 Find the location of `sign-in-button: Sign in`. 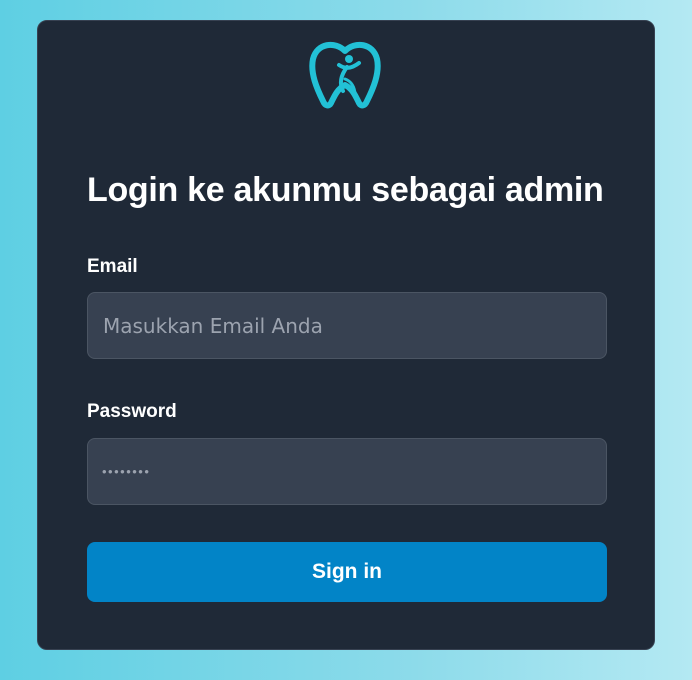

sign-in-button: Sign in is located at coordinates (347, 572).